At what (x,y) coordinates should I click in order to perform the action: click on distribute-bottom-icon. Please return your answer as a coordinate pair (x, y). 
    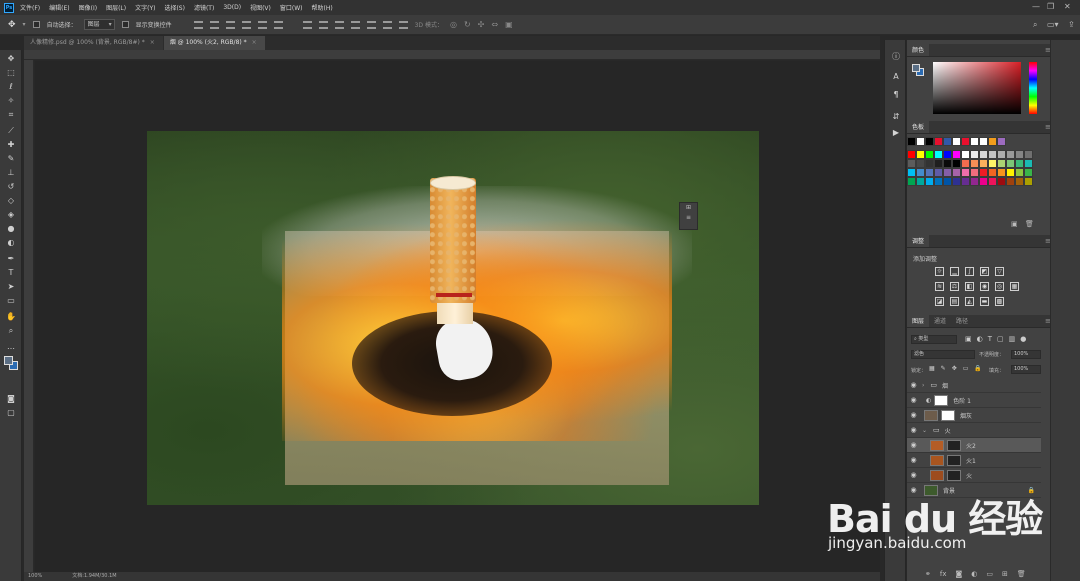
    Looking at the image, I should click on (339, 24).